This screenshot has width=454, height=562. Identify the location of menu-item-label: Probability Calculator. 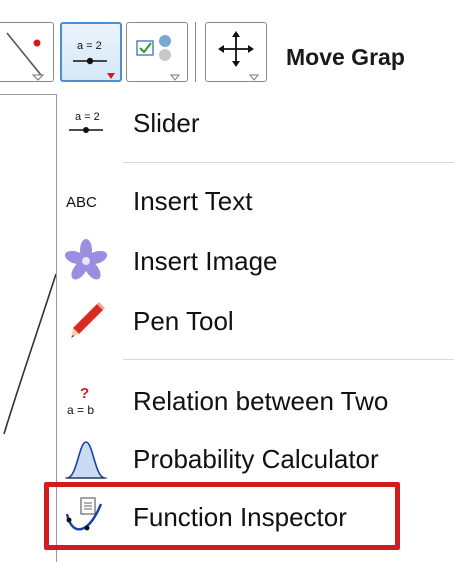
(256, 459).